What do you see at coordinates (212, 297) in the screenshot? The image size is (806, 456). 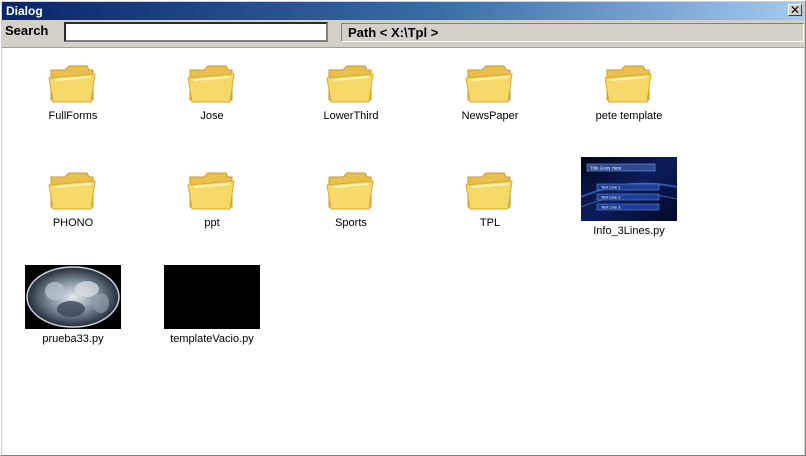 I see `templatevacio-thumbnail` at bounding box center [212, 297].